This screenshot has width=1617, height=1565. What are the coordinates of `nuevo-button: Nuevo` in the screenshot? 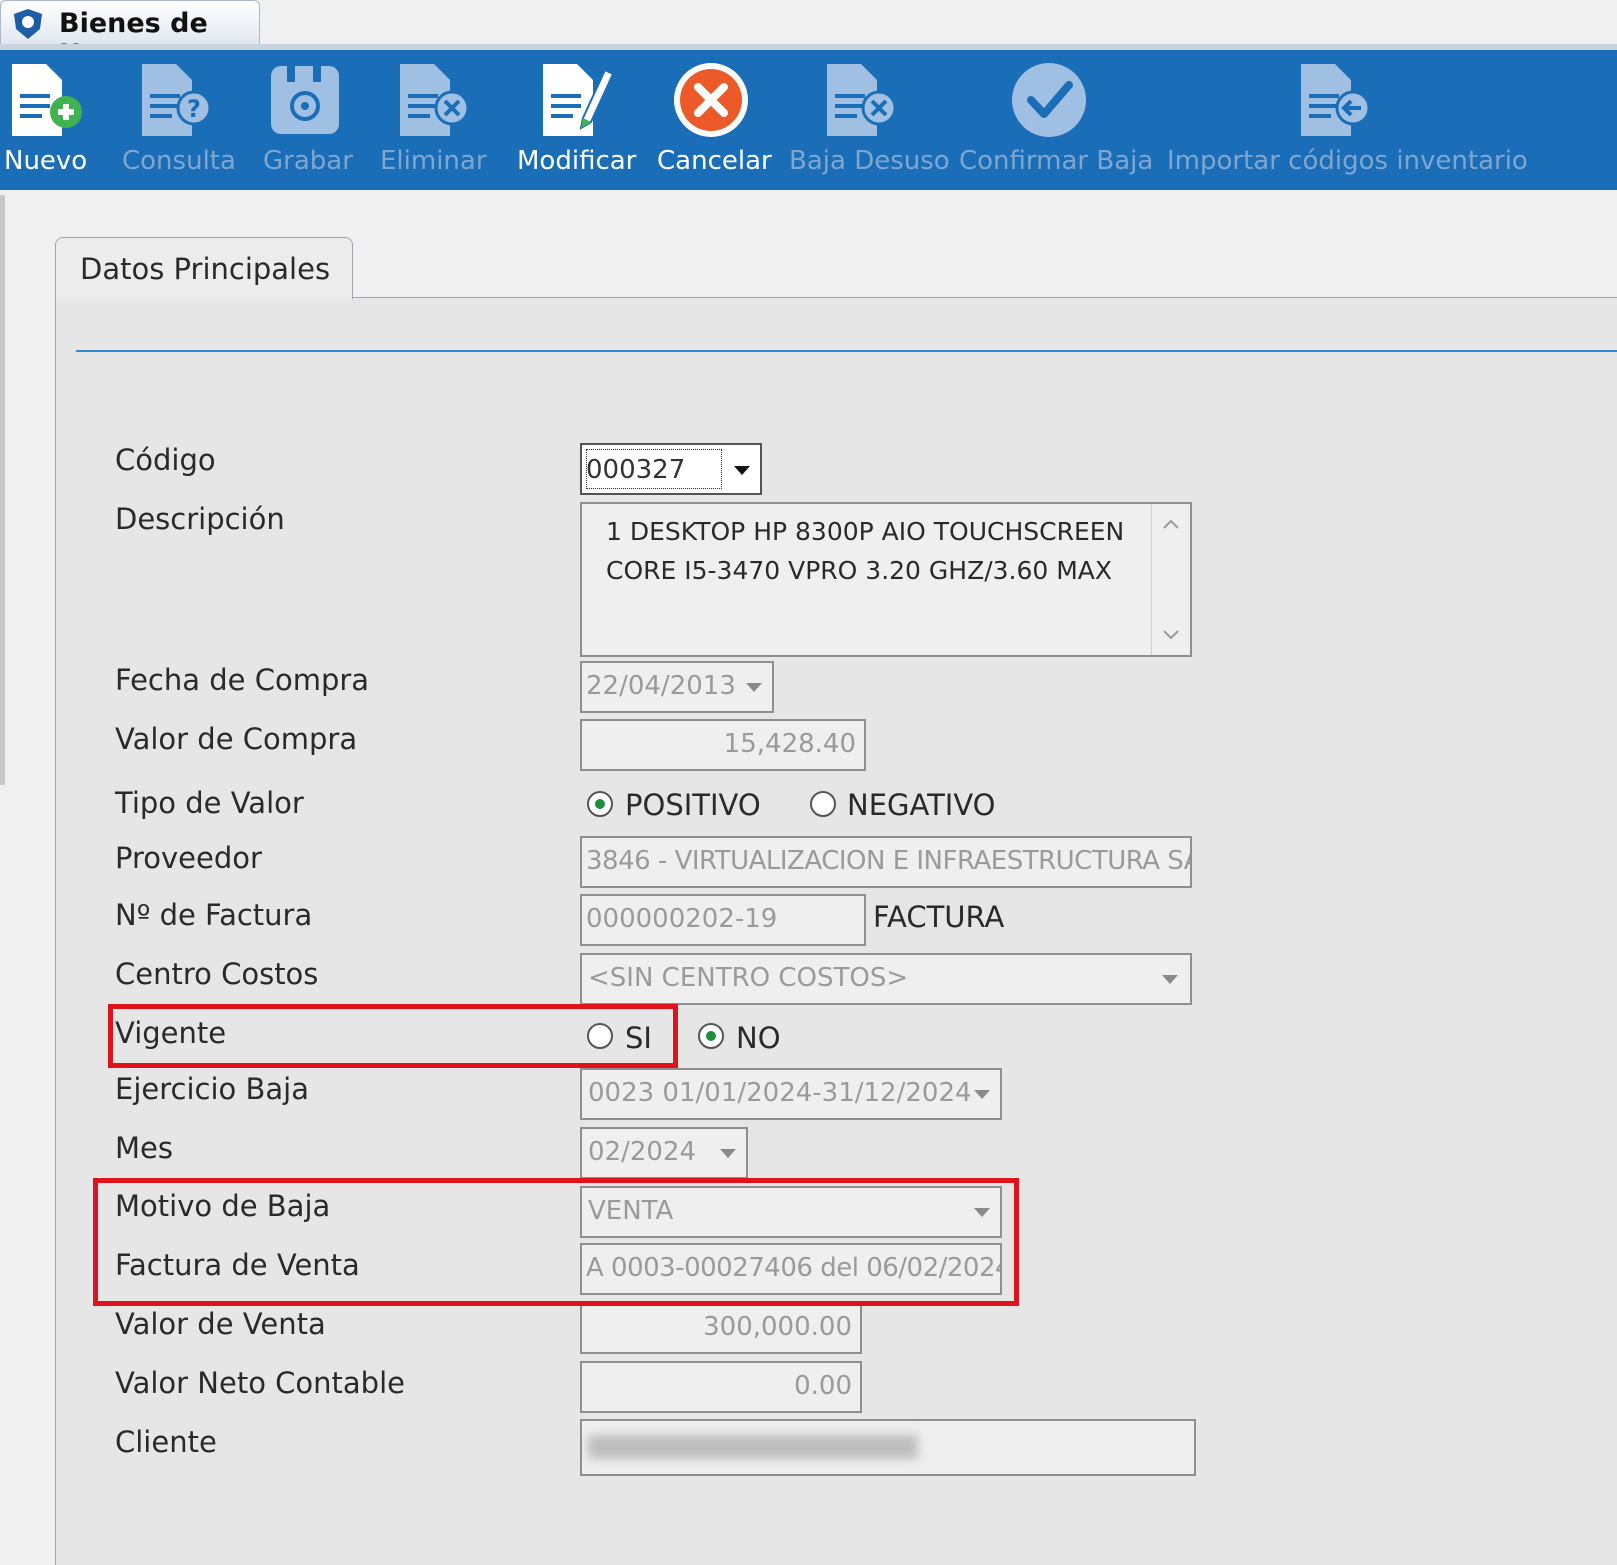 It's located at (44, 120).